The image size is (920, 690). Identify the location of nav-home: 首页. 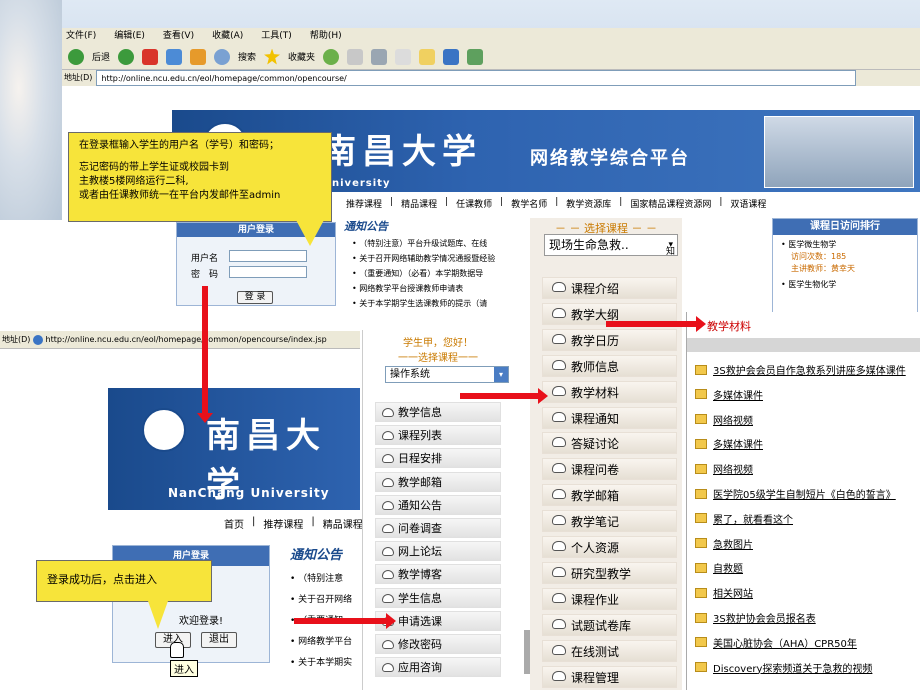
(234, 523).